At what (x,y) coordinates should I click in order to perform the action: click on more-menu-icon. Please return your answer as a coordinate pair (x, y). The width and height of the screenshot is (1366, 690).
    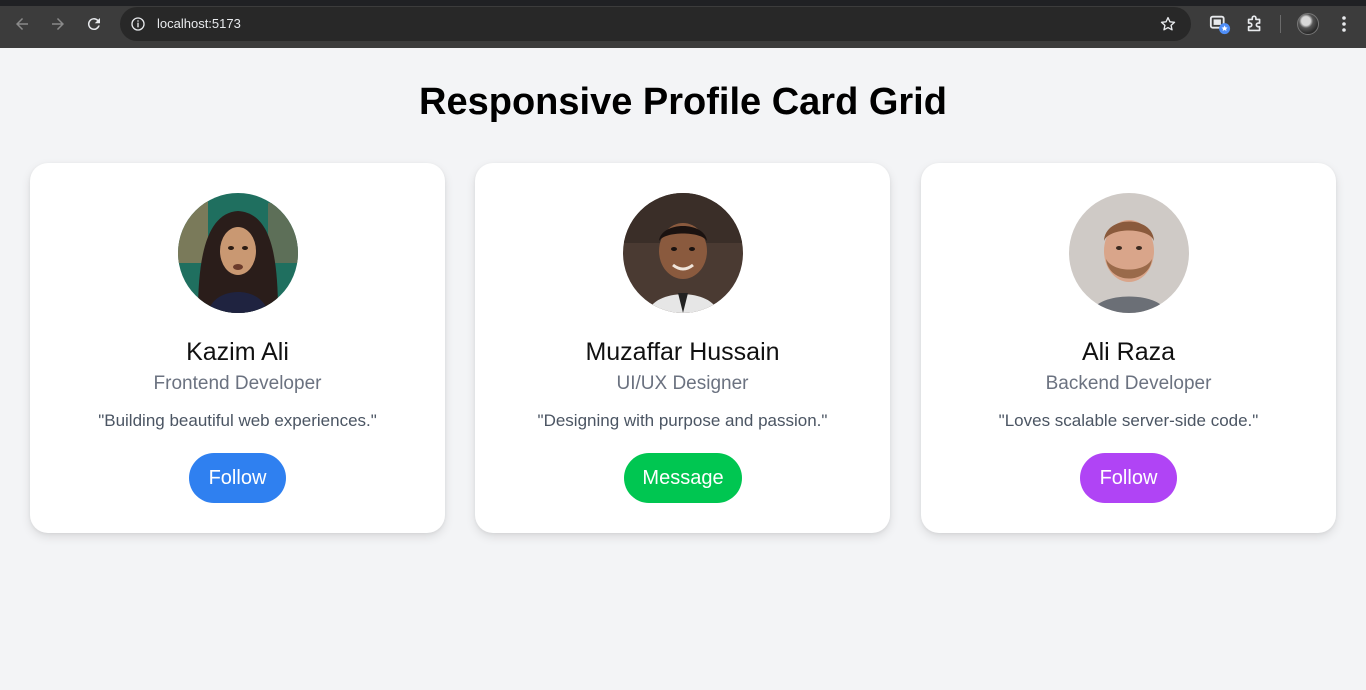
    Looking at the image, I should click on (1344, 24).